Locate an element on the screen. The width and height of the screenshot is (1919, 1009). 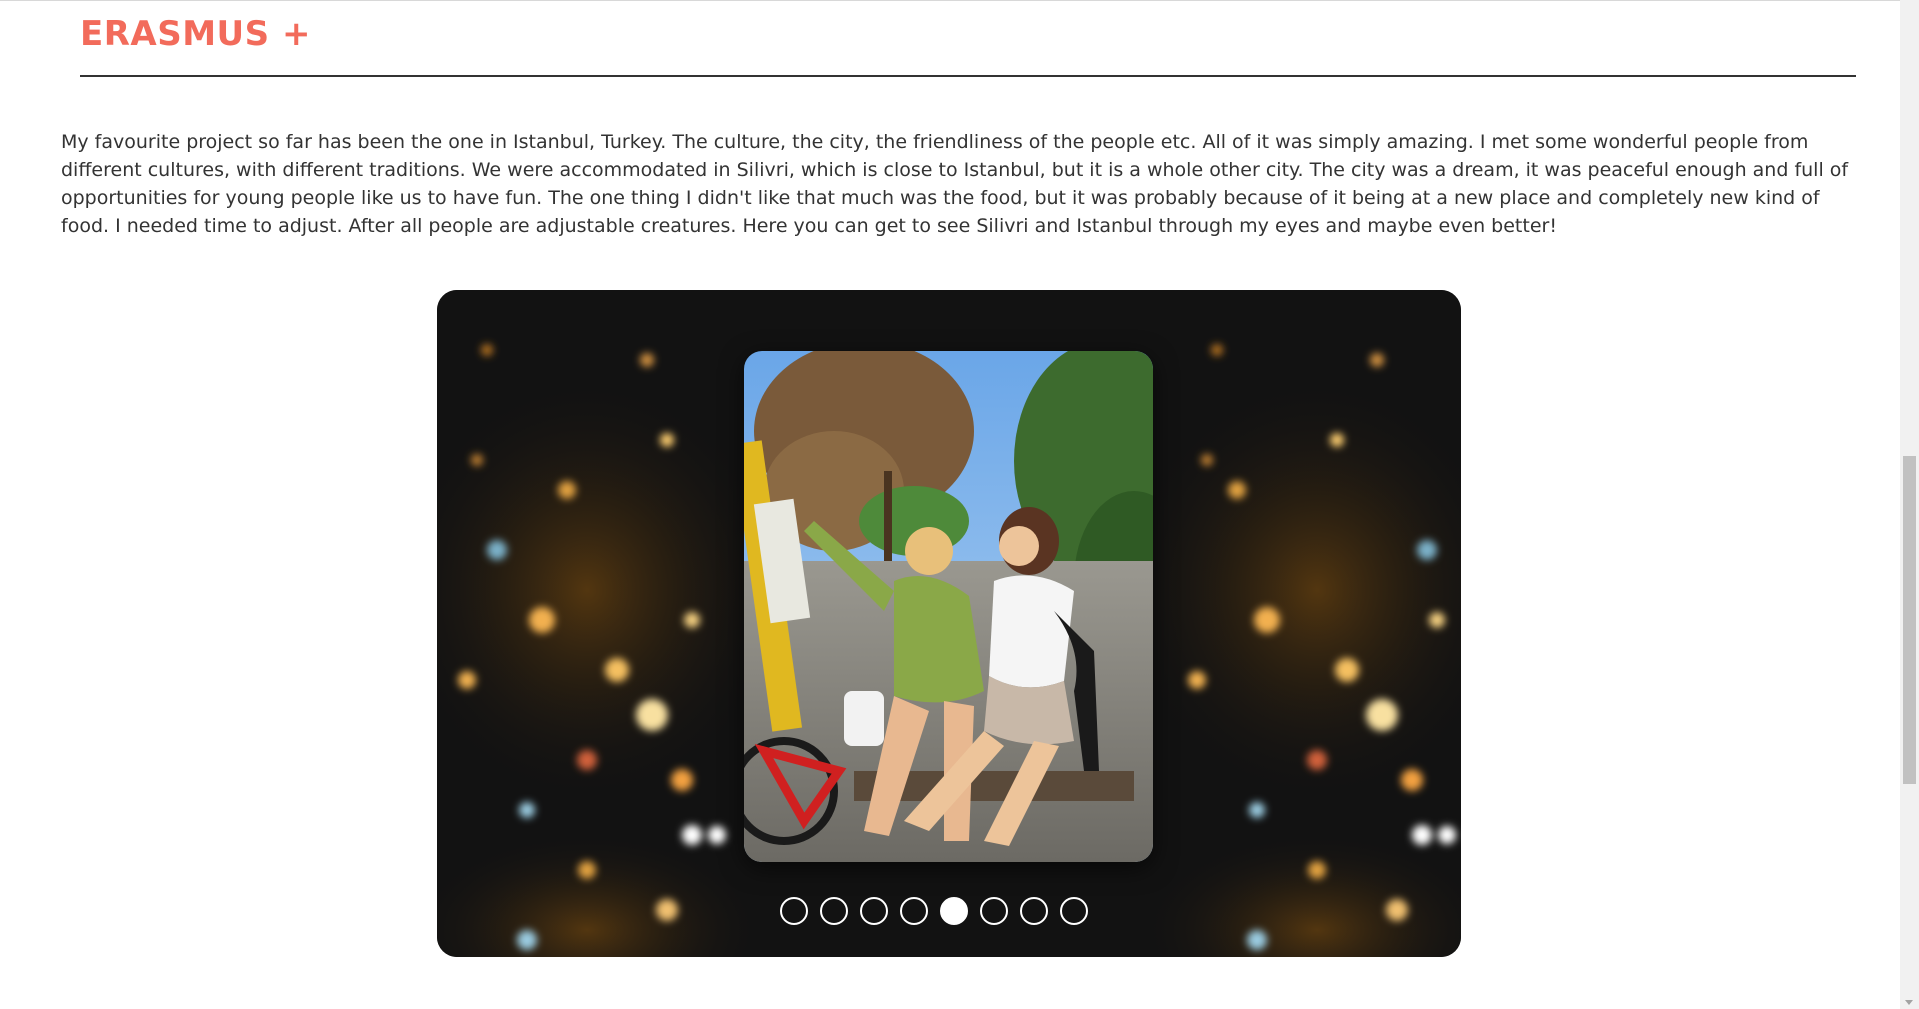
scroll-down-arrow-icon is located at coordinates (1909, 1002).